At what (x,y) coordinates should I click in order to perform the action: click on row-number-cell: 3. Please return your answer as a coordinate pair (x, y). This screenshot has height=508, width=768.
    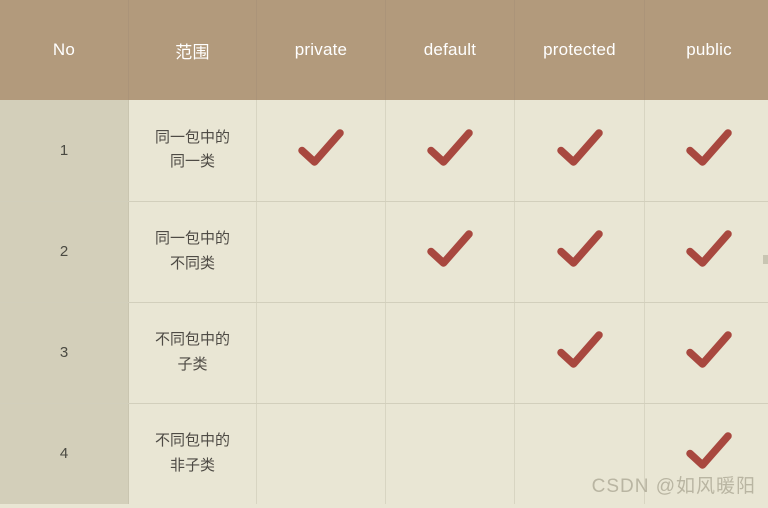
    Looking at the image, I should click on (64, 353).